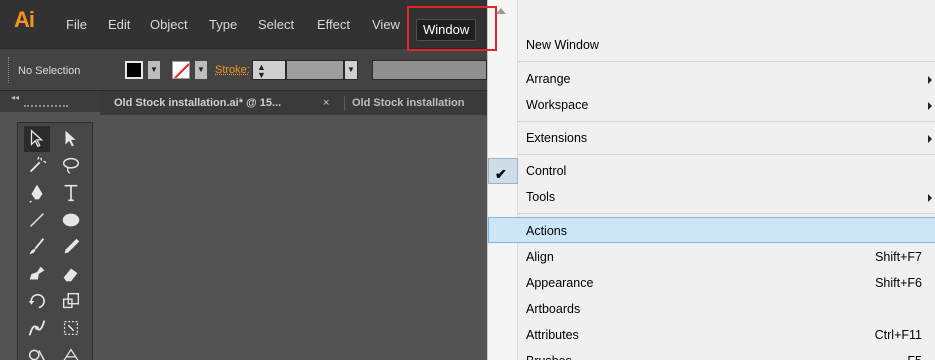 The image size is (935, 360). I want to click on rotate-icon, so click(36, 301).